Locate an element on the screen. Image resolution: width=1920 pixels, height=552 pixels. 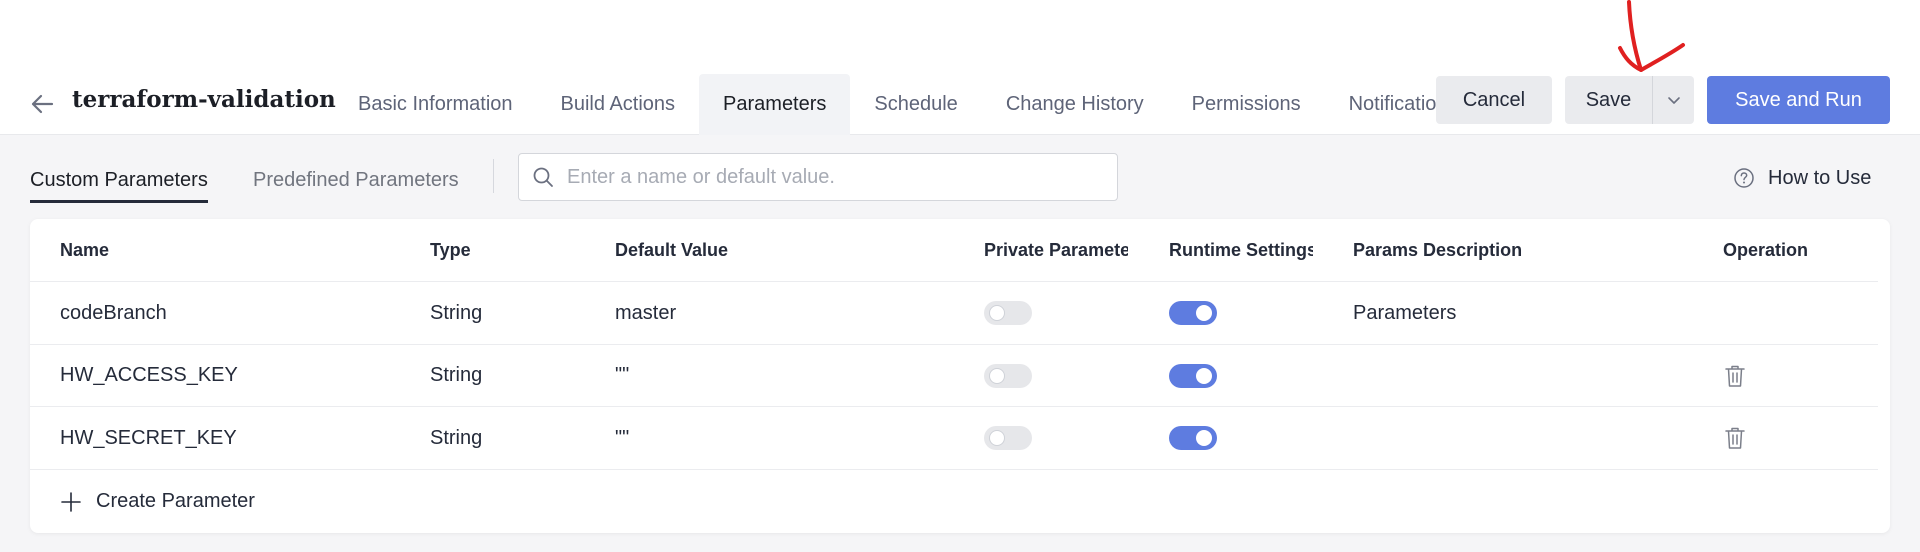
tab-change-history: Change History is located at coordinates (1075, 104).